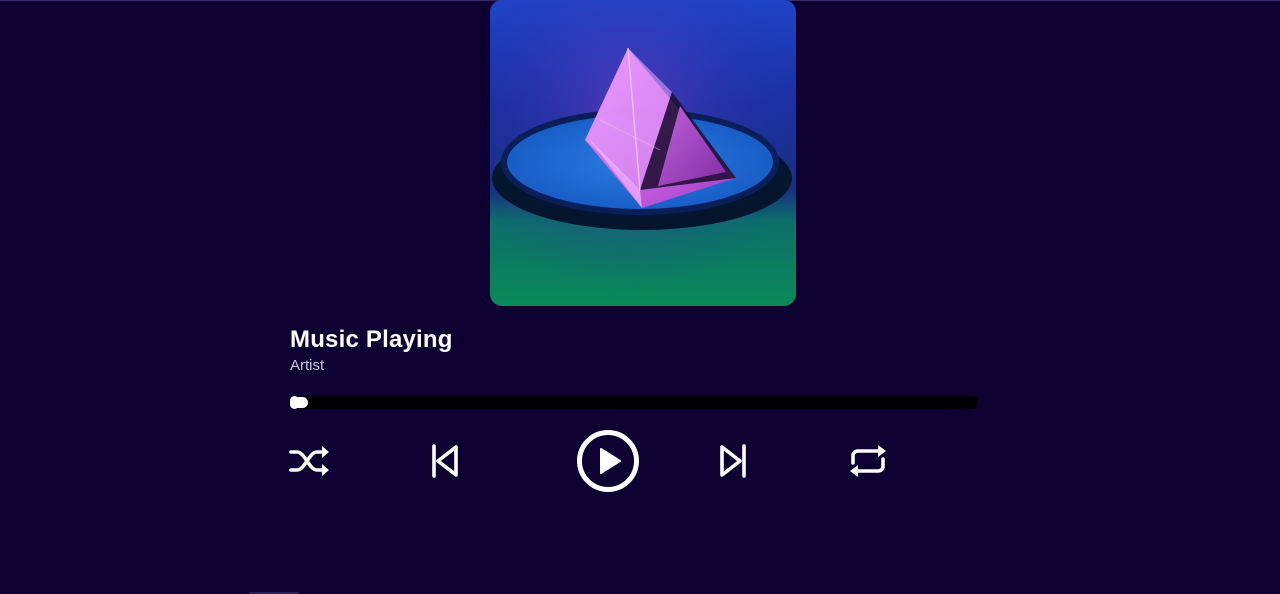  What do you see at coordinates (307, 365) in the screenshot?
I see `track-artist: Artist` at bounding box center [307, 365].